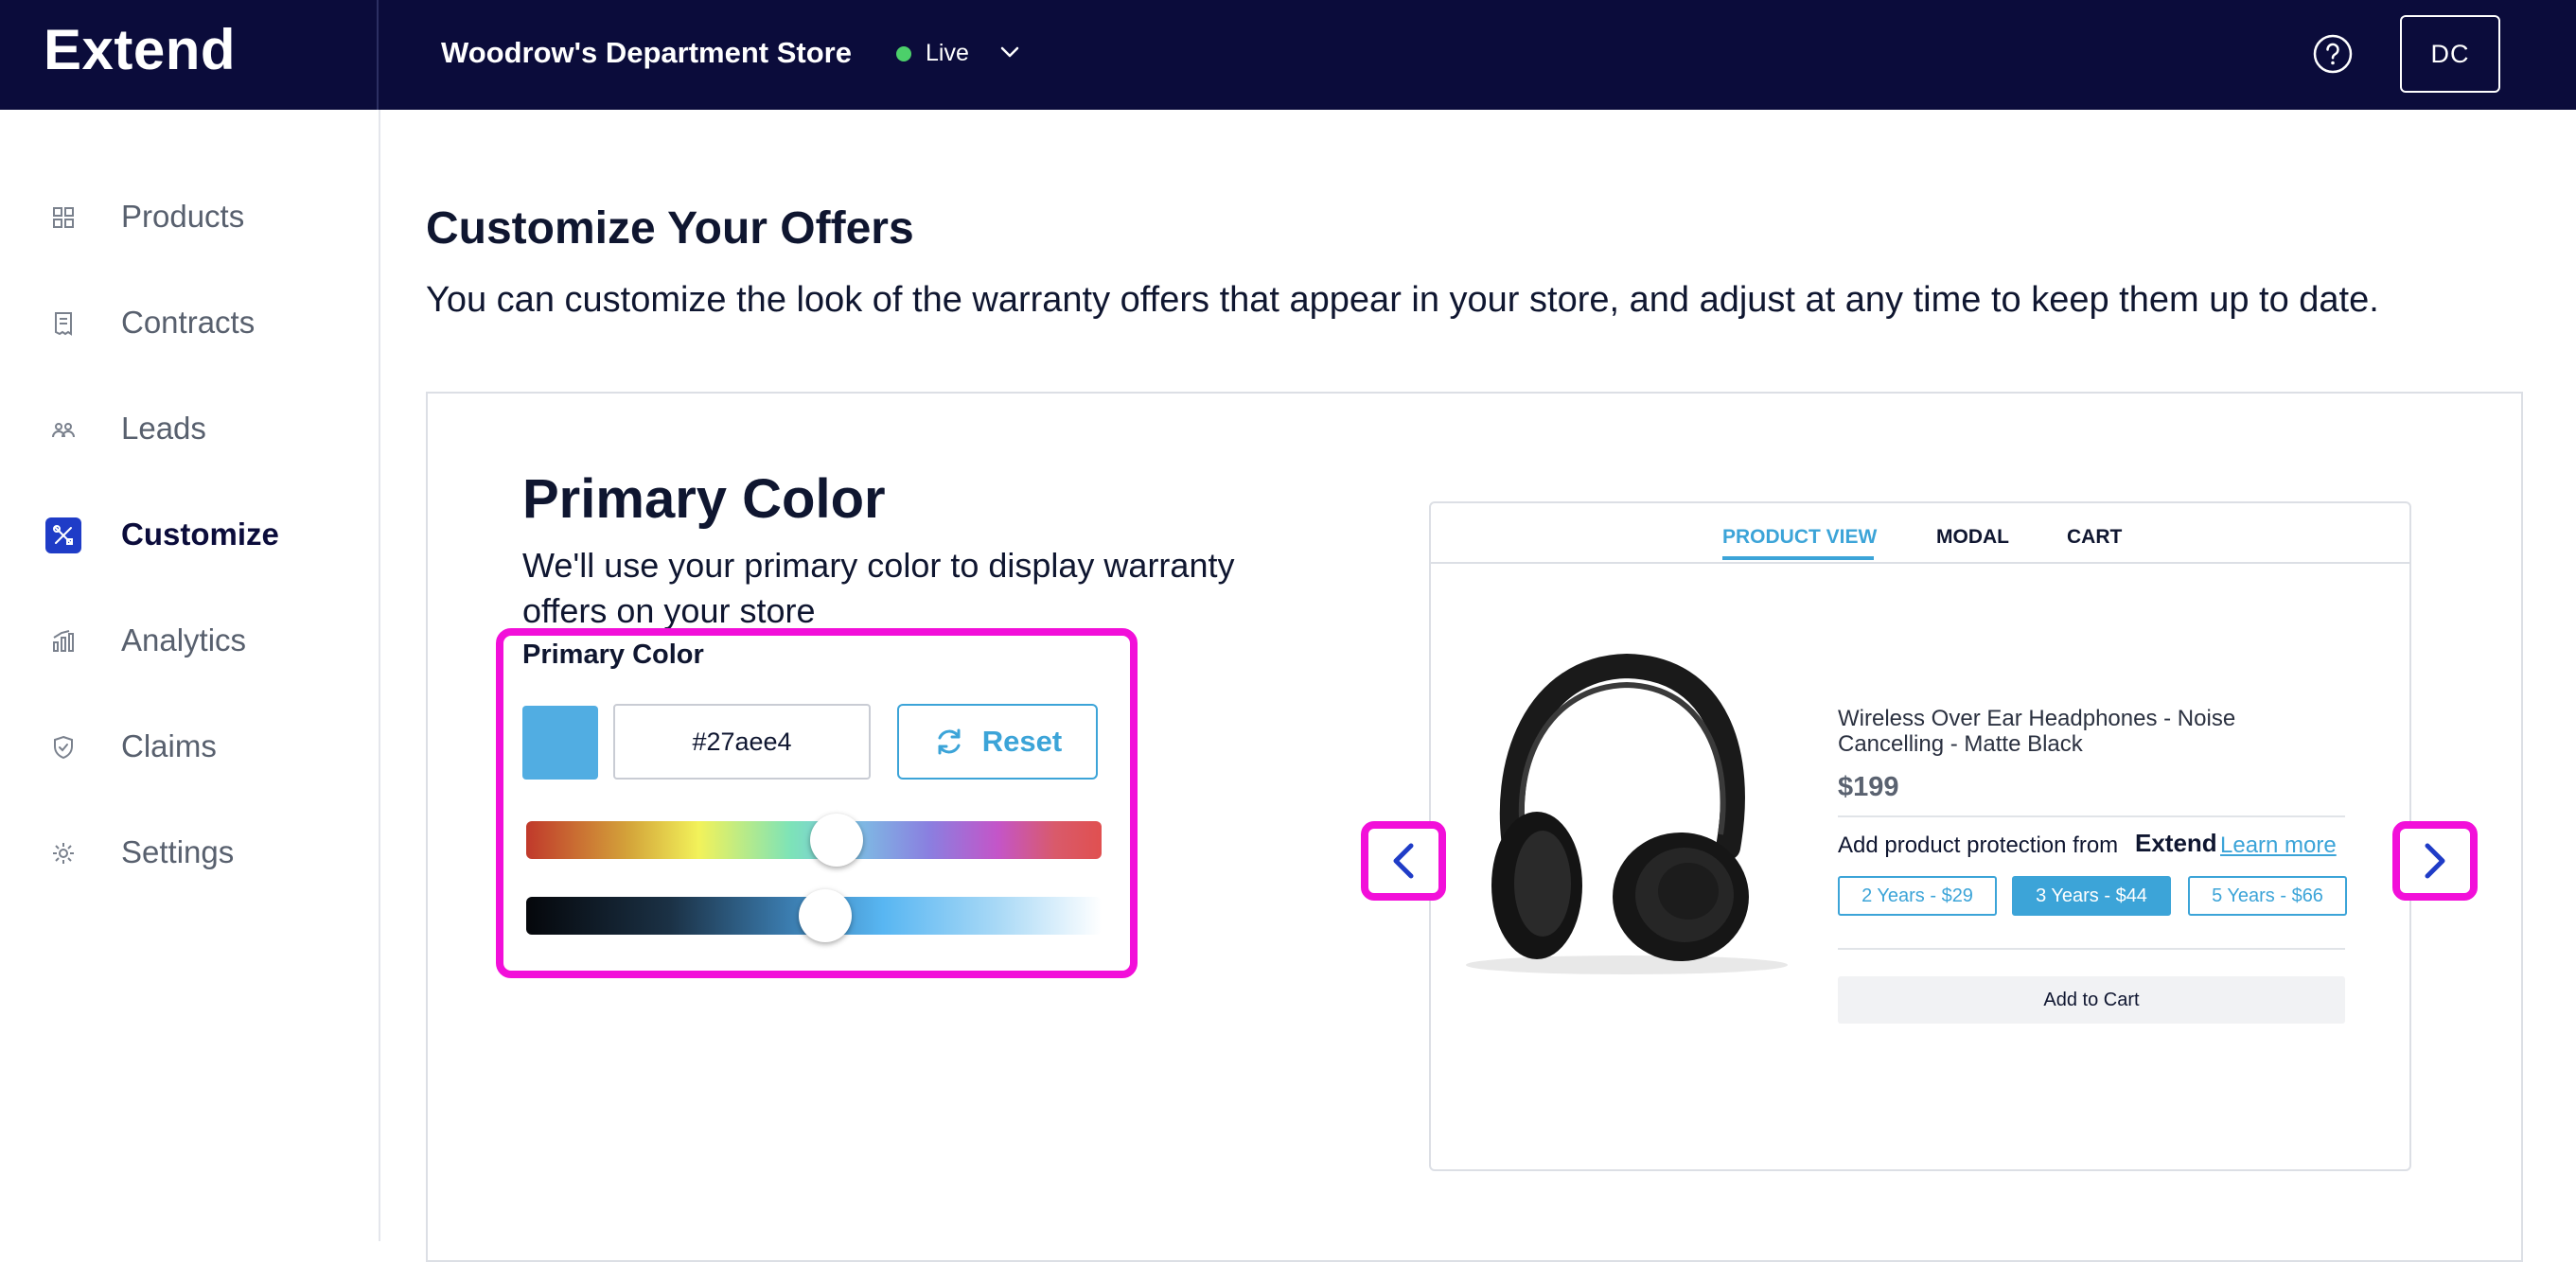  Describe the element at coordinates (560, 743) in the screenshot. I see `color-swatch` at that location.